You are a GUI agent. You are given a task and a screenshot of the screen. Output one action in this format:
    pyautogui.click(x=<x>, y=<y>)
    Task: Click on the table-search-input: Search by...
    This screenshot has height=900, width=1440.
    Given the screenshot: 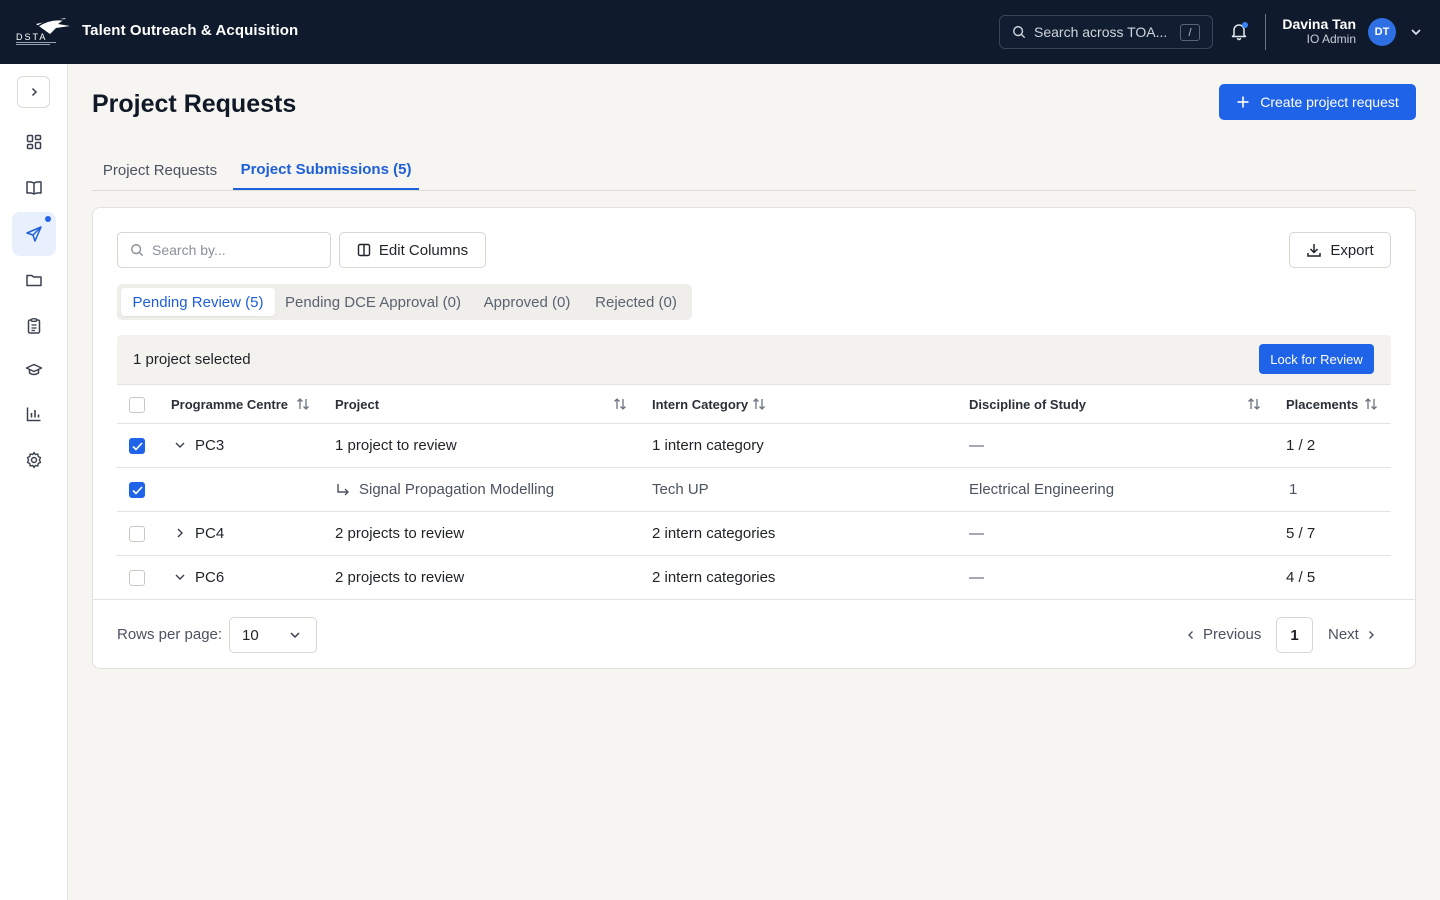 What is the action you would take?
    pyautogui.click(x=224, y=250)
    